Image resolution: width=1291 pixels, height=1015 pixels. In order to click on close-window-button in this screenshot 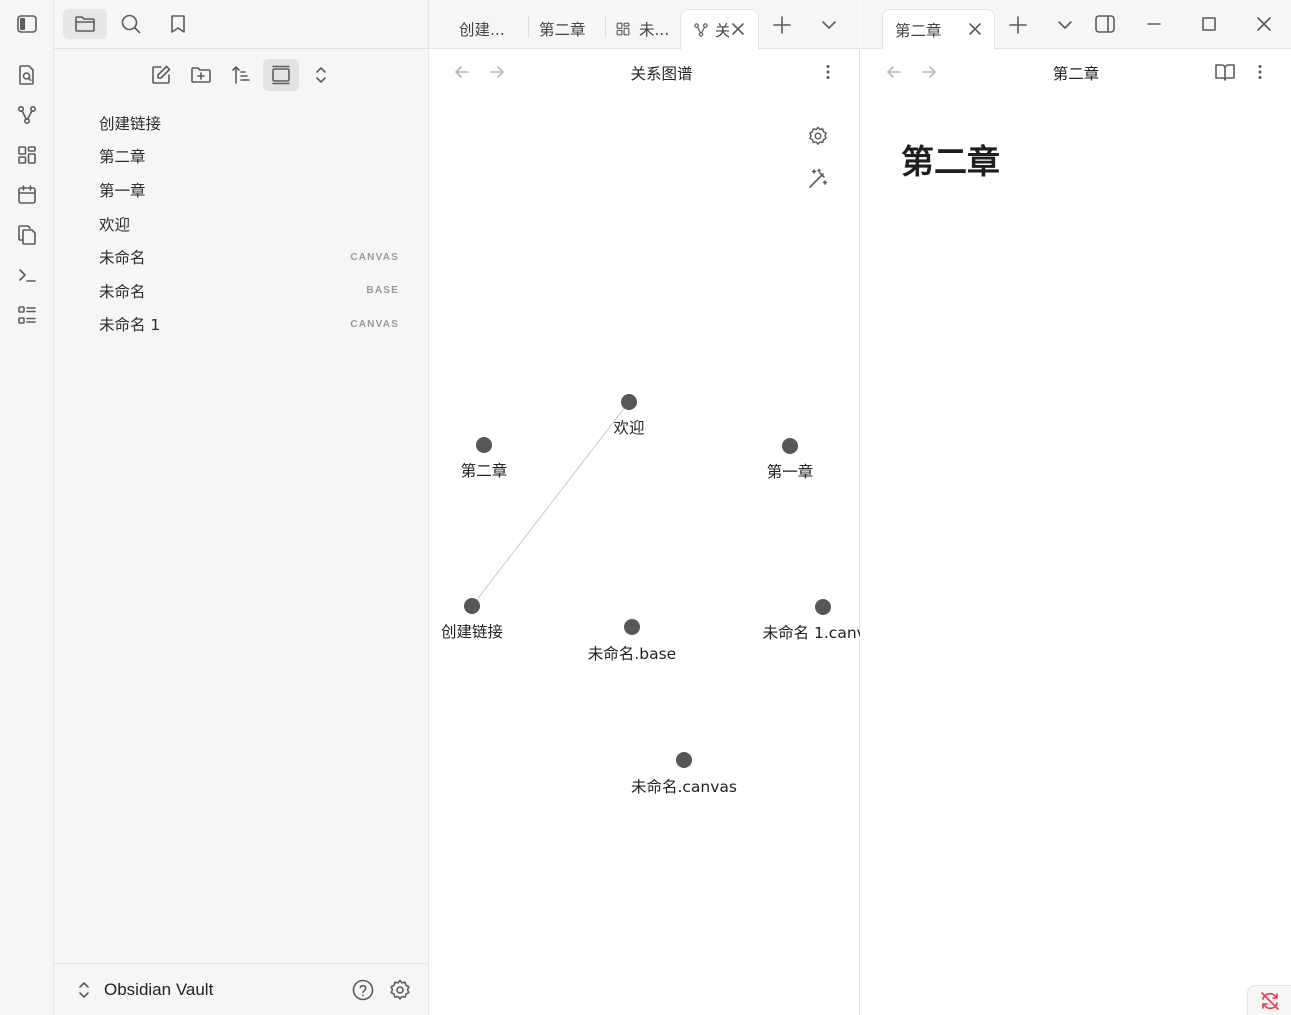, I will do `click(1264, 24)`.